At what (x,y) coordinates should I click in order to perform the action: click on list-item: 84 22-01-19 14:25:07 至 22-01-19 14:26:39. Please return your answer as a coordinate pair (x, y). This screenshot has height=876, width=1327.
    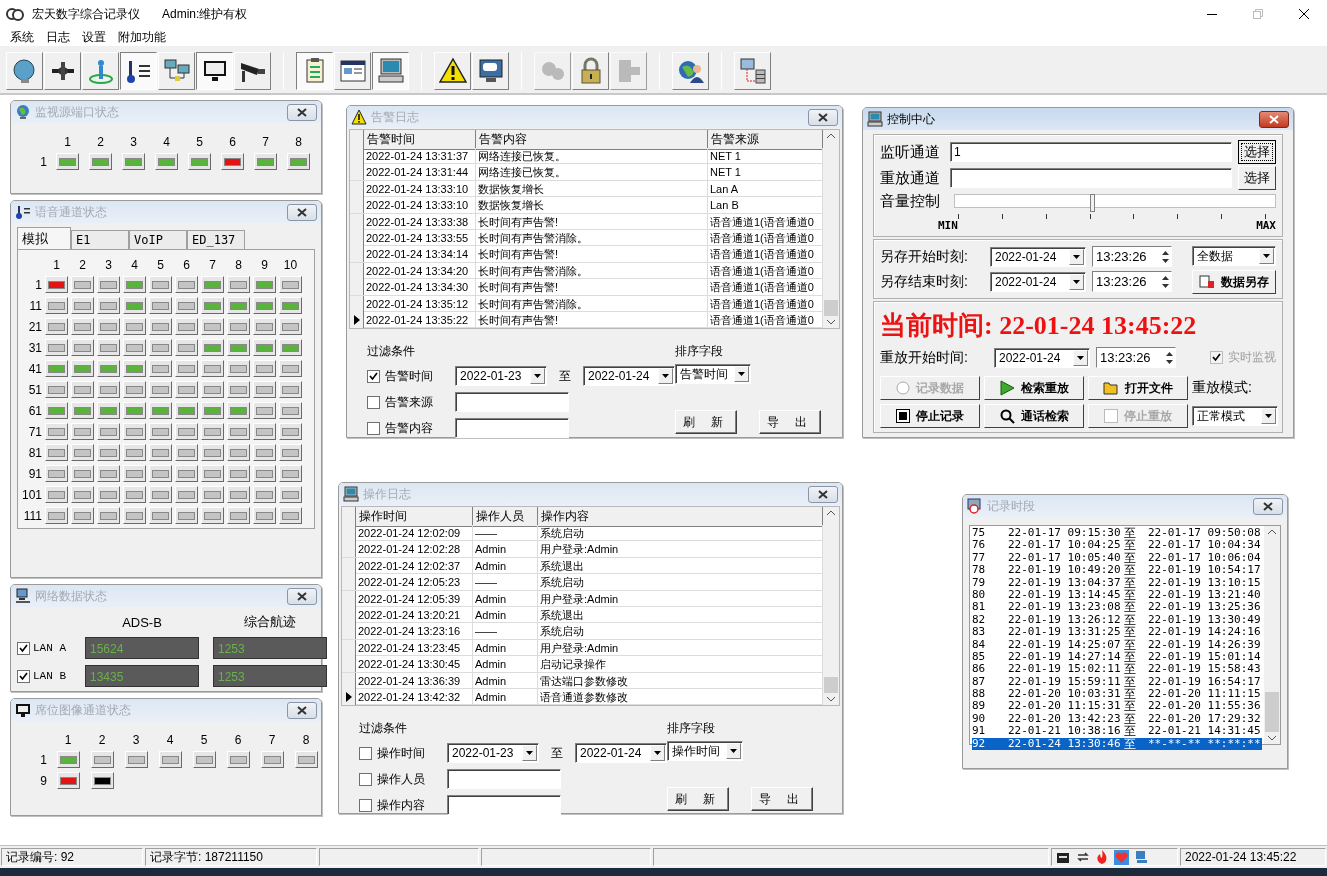
    Looking at the image, I should click on (1117, 644).